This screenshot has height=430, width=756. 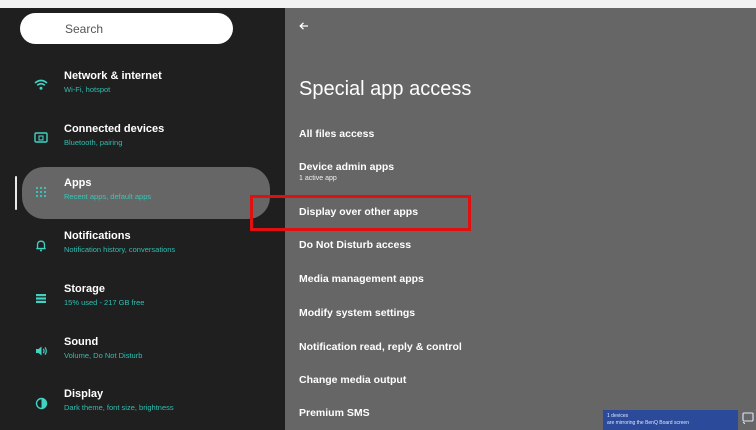 What do you see at coordinates (104, 302) in the screenshot?
I see `sidebar-item-sublabel: 15% used - 217 GB free` at bounding box center [104, 302].